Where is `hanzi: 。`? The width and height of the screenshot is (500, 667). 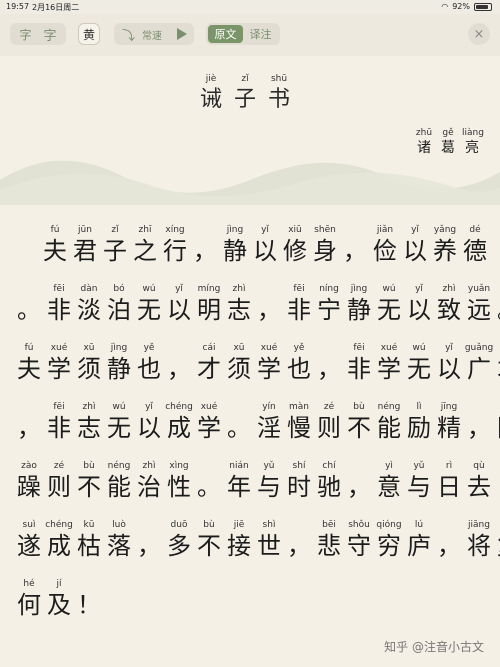
hanzi: 。 is located at coordinates (209, 487).